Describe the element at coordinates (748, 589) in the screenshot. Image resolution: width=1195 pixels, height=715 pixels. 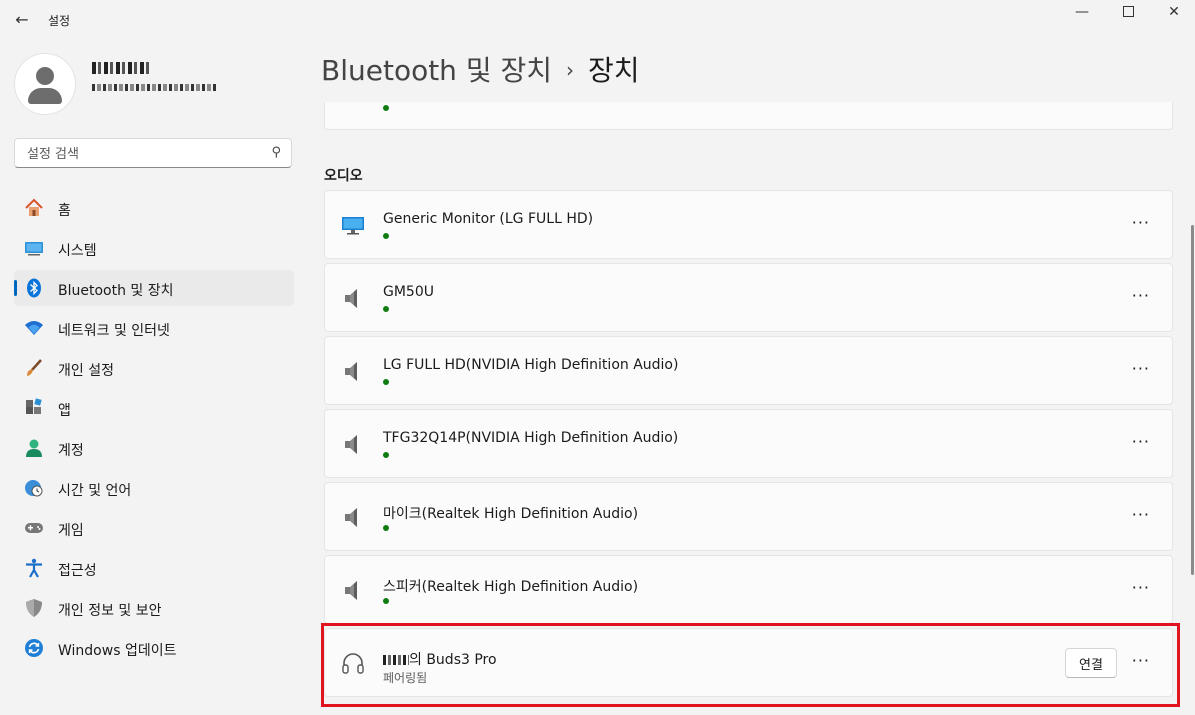
I see `device-card: 스피커(Realtek High Definition Audio) ···` at that location.